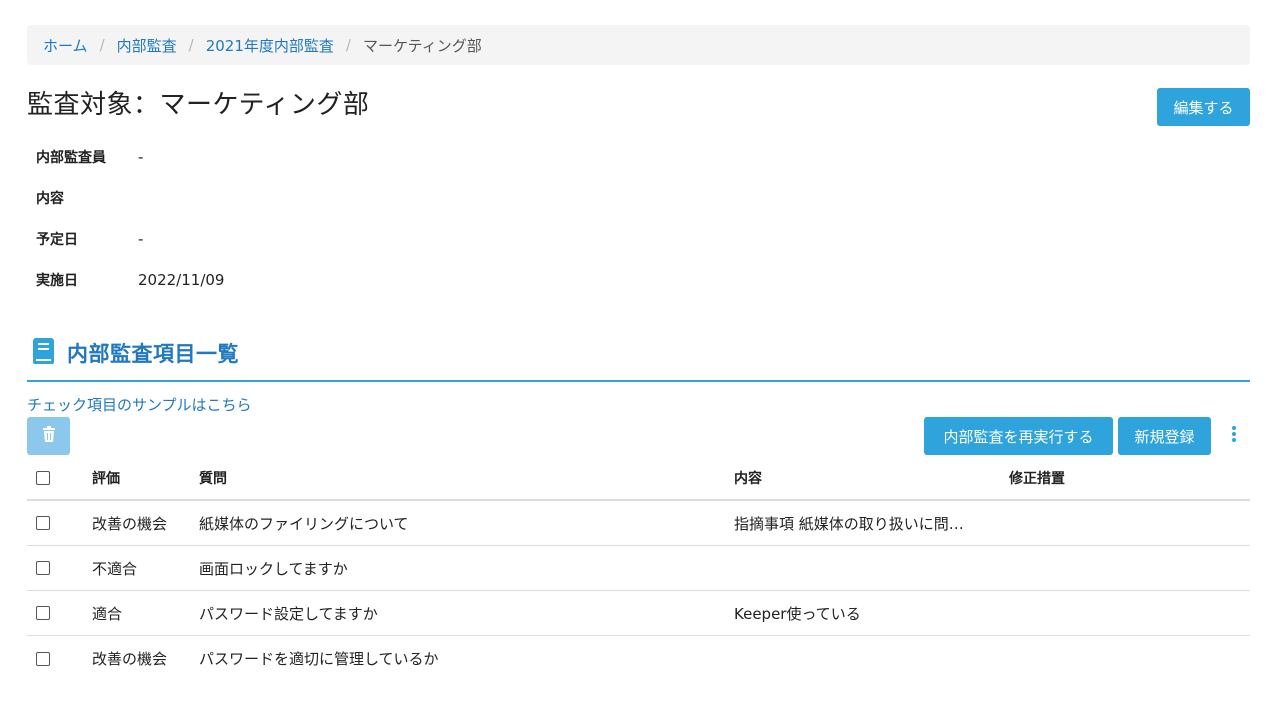  Describe the element at coordinates (1164, 436) in the screenshot. I see `new-registration-button: 新規登録` at that location.